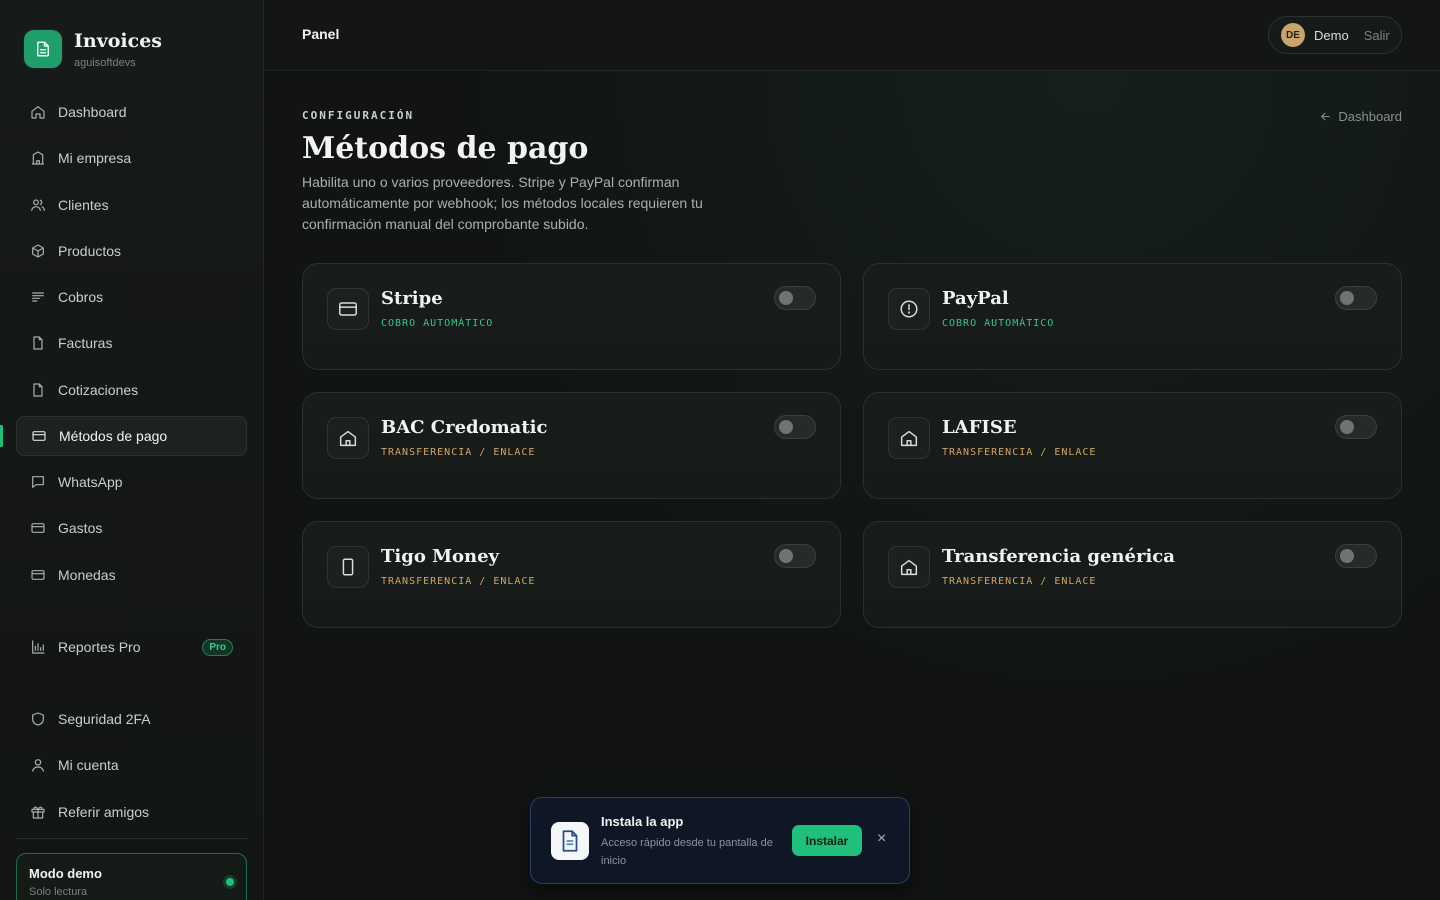 Image resolution: width=1440 pixels, height=900 pixels. What do you see at coordinates (131, 575) in the screenshot?
I see `sidebar-item-monedas: Monedas` at bounding box center [131, 575].